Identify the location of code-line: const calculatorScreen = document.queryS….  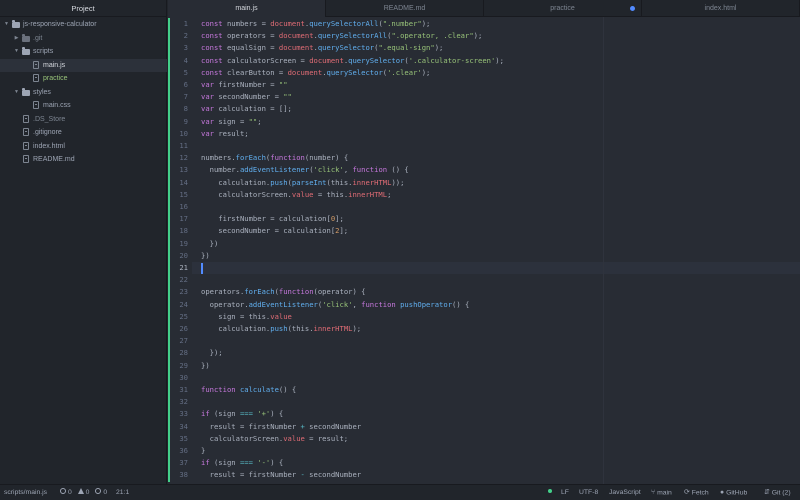
(352, 61).